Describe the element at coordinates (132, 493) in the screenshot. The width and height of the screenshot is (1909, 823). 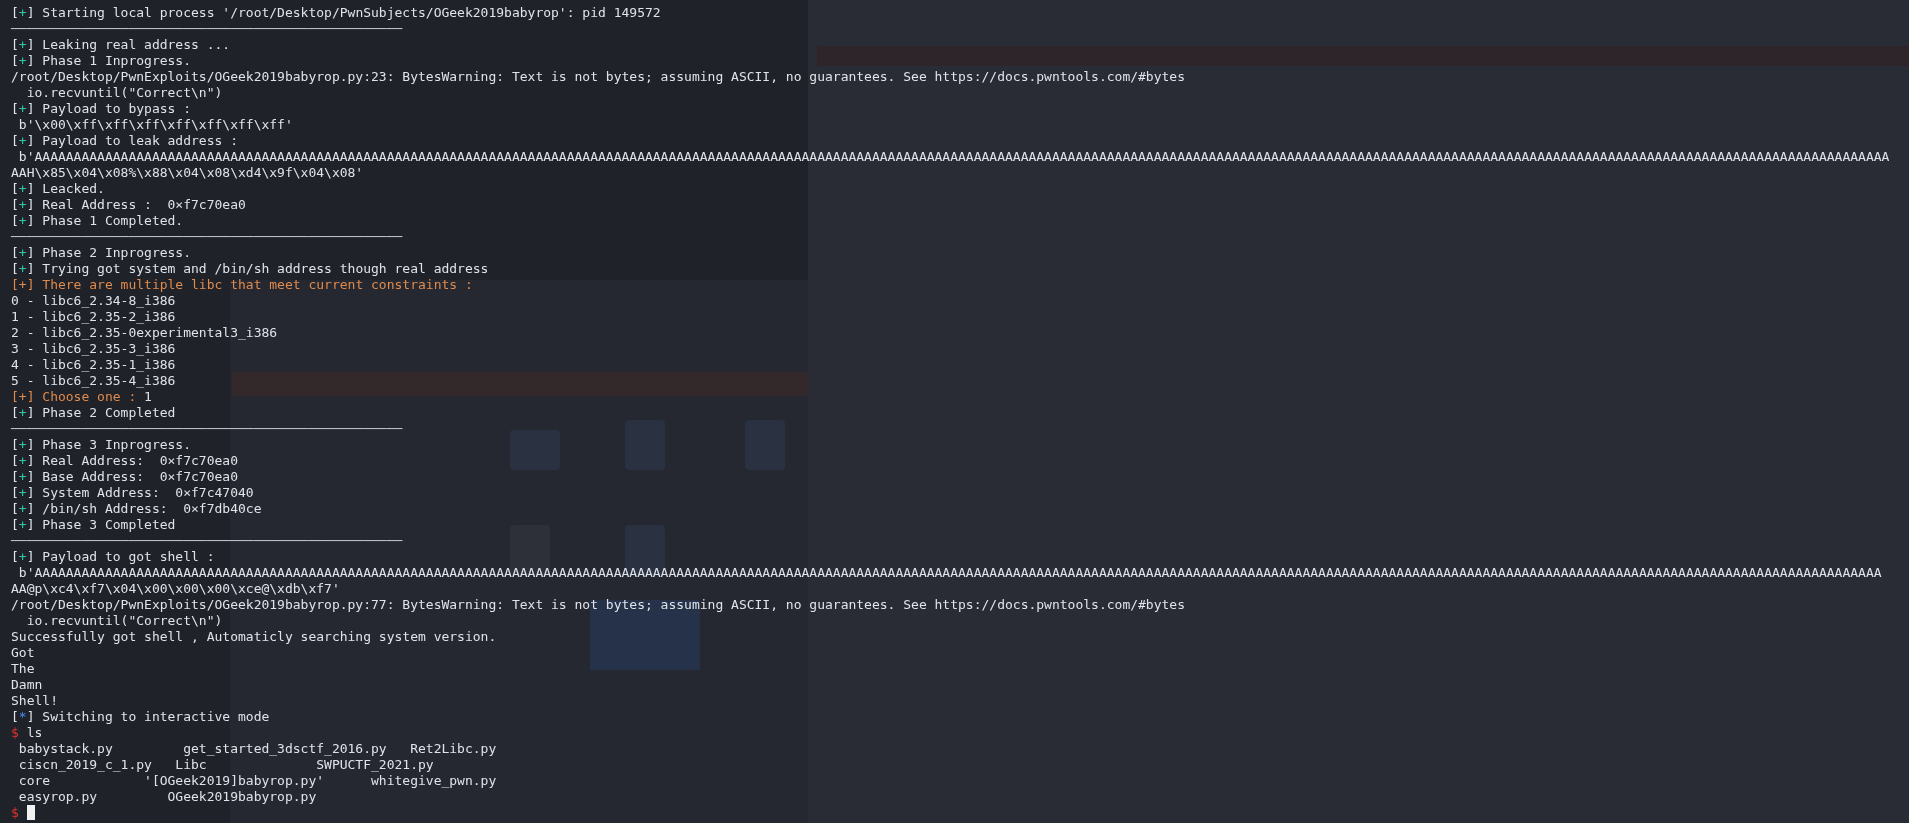
I see `terminal-line: [+] System Address: 0×f7c47040` at that location.